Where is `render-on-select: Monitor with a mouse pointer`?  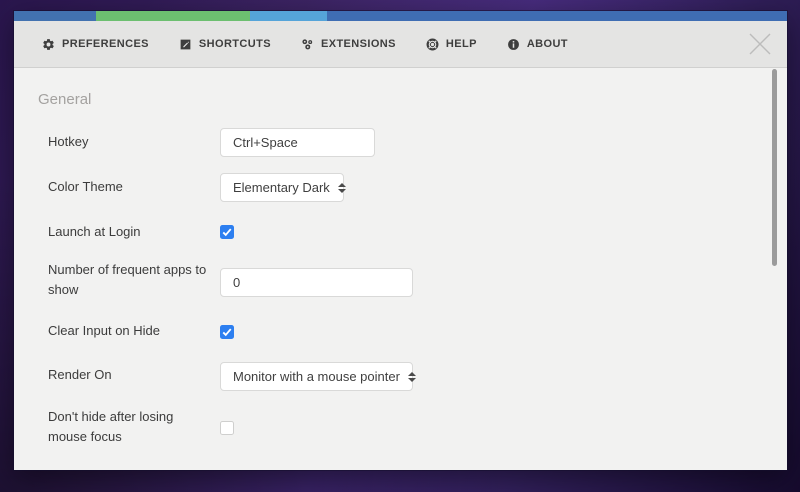 render-on-select: Monitor with a mouse pointer is located at coordinates (318, 376).